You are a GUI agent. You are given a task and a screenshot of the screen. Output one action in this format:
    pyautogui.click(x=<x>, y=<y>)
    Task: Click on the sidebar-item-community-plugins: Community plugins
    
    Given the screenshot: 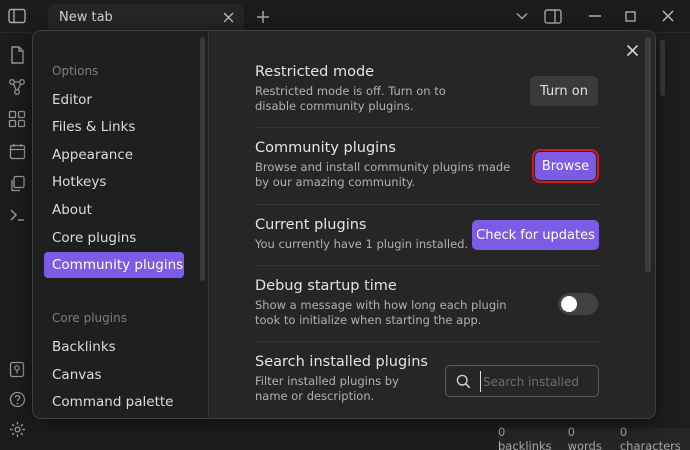 What is the action you would take?
    pyautogui.click(x=114, y=265)
    